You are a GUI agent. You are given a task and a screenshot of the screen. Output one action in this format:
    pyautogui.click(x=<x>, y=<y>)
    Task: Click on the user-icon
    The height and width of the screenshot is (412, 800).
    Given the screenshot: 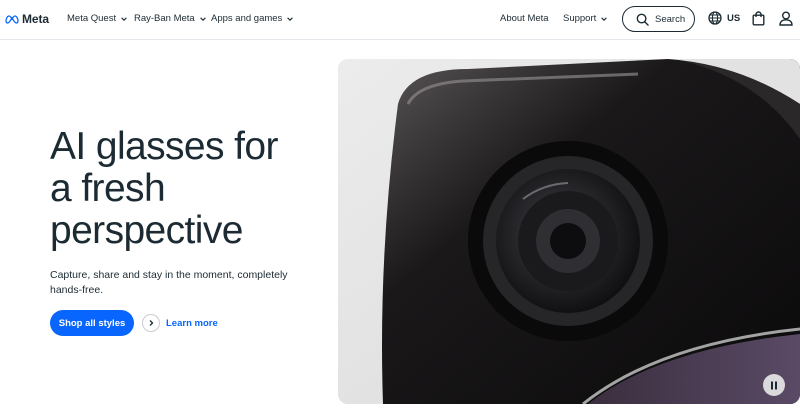 What is the action you would take?
    pyautogui.click(x=786, y=18)
    